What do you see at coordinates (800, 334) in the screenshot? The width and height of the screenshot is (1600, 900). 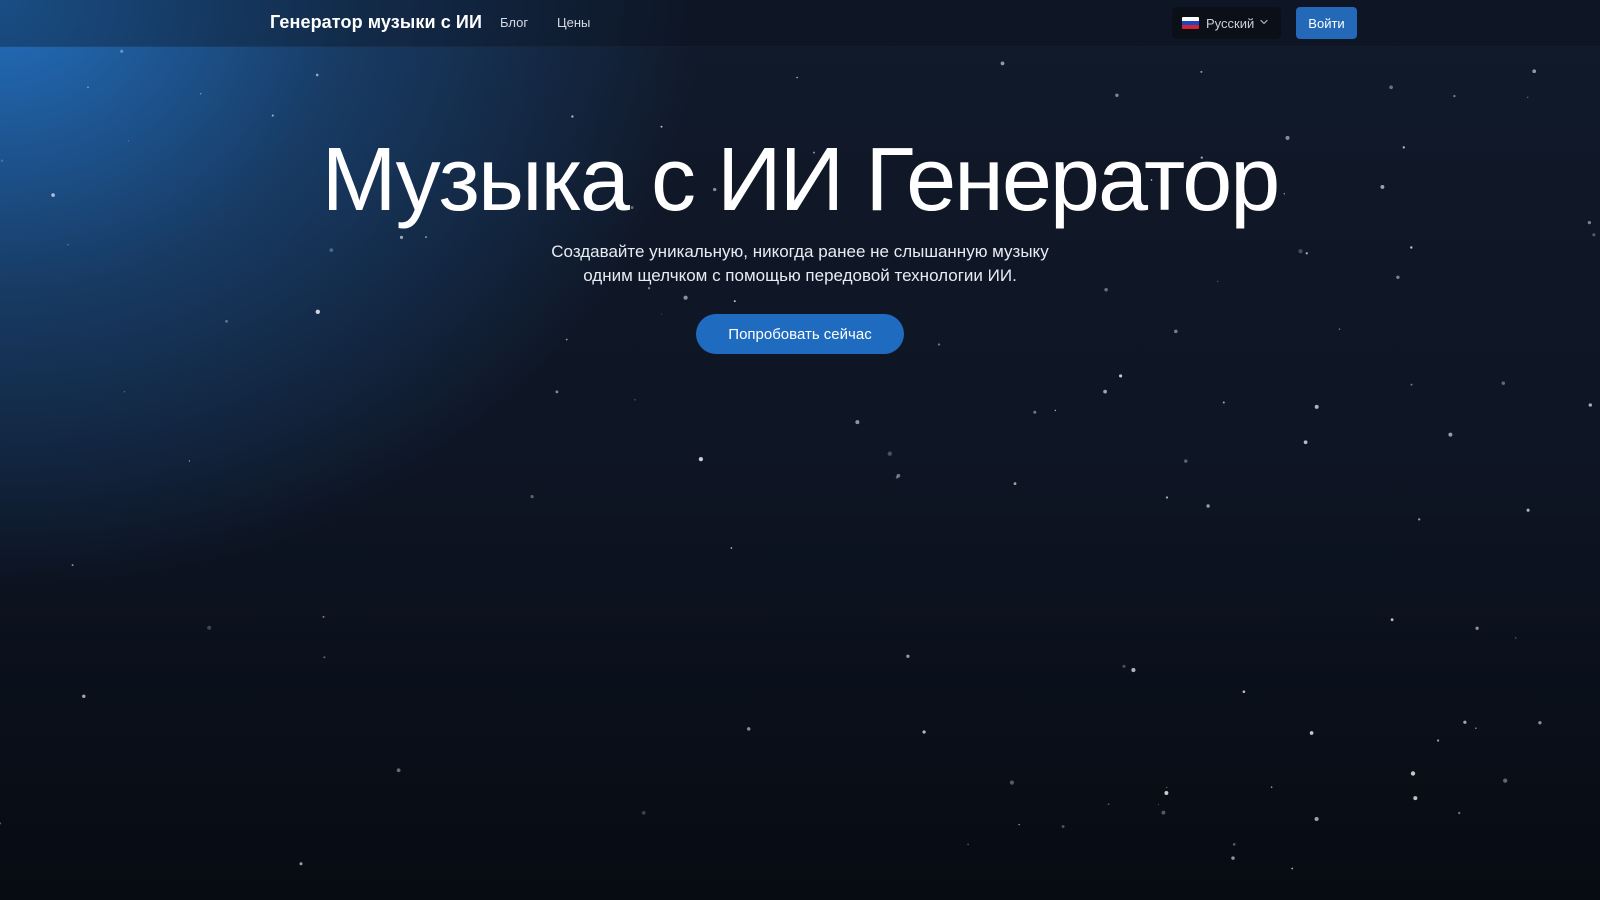 I see `try-now-button: Попробовать сейчас` at bounding box center [800, 334].